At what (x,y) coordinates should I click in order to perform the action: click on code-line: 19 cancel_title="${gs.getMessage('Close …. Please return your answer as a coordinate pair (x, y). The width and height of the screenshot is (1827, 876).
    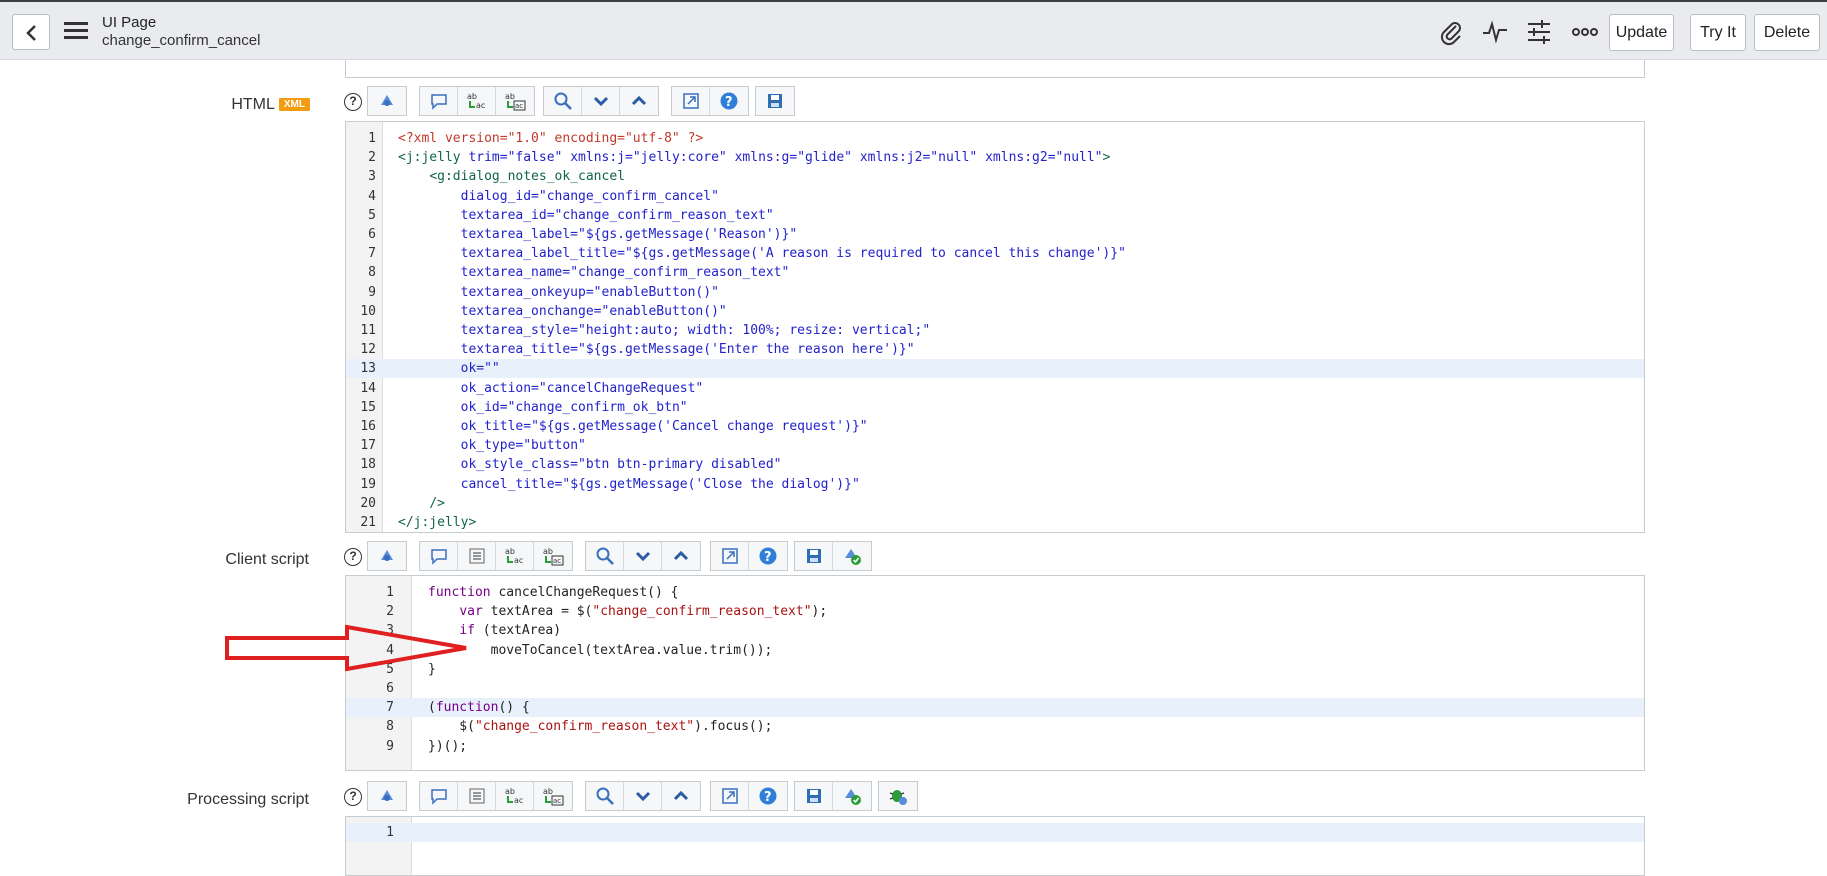
    Looking at the image, I should click on (995, 484).